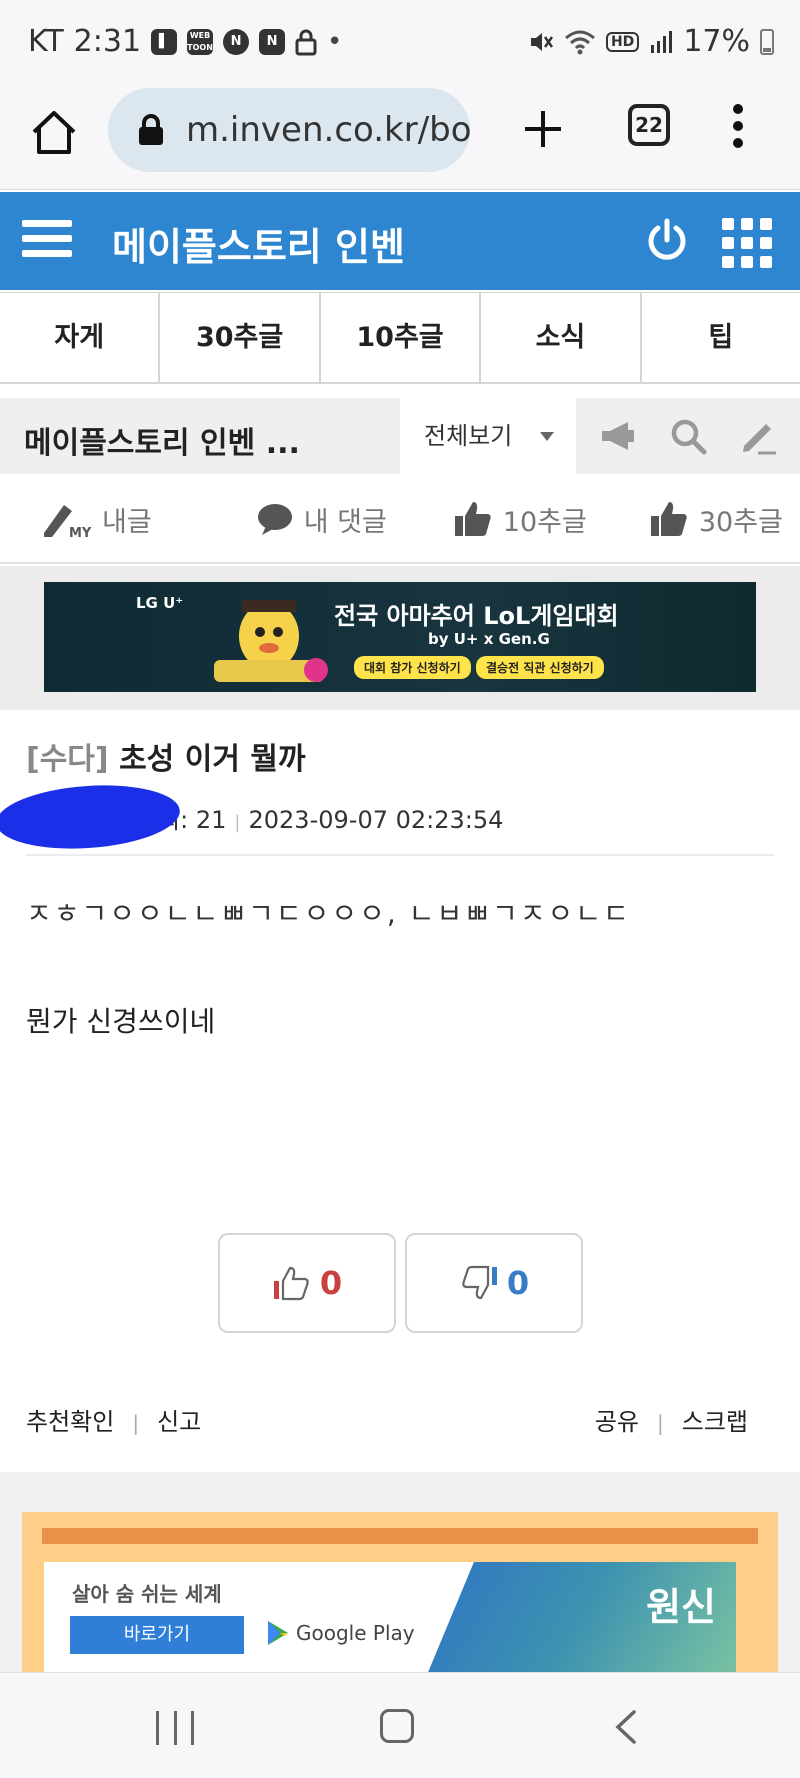 Image resolution: width=800 pixels, height=1778 pixels. I want to click on twitch-icon: ▌, so click(164, 41).